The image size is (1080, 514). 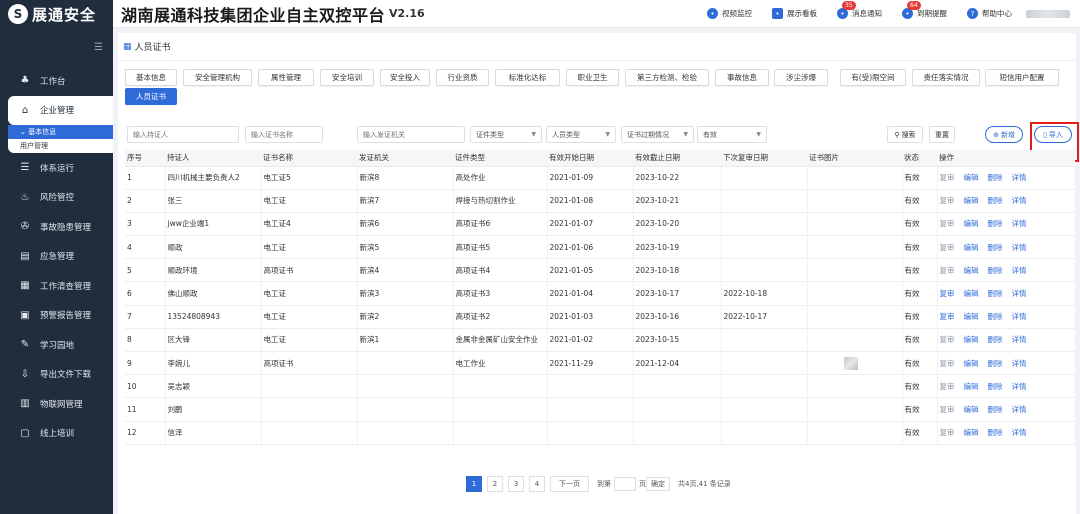 What do you see at coordinates (1048, 13) in the screenshot?
I see `user-name-blurred` at bounding box center [1048, 13].